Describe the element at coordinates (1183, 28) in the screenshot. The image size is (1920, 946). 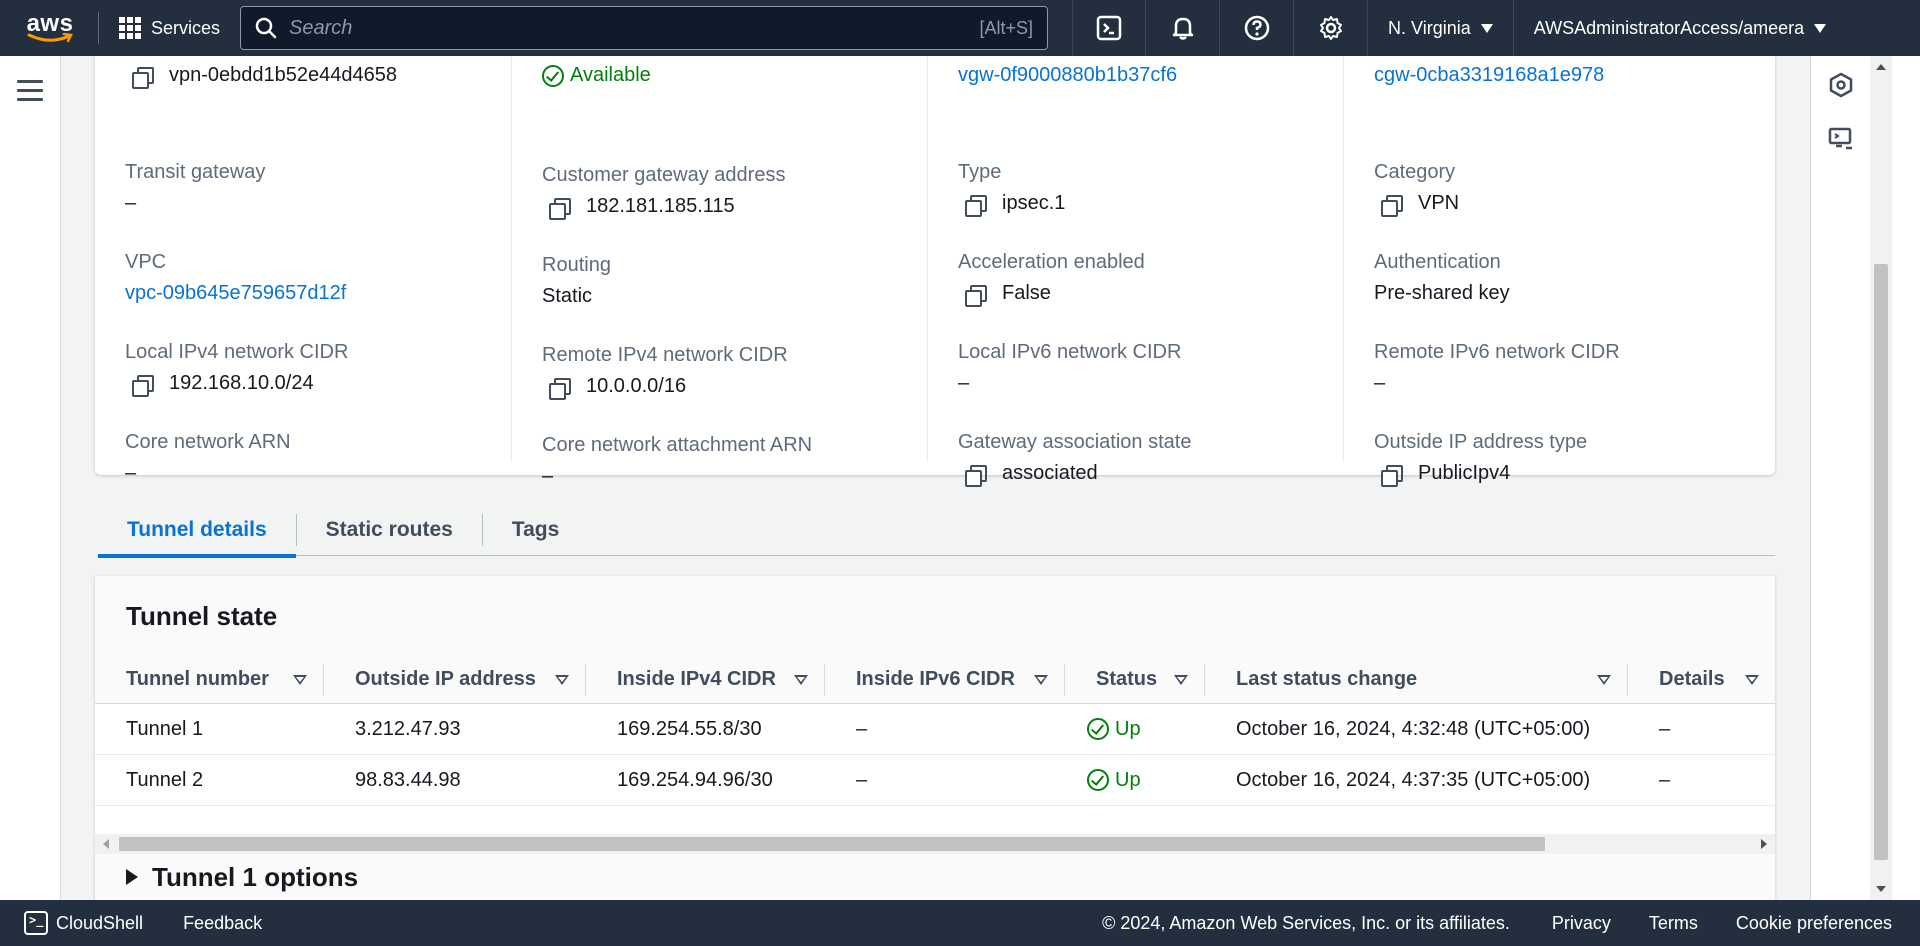
I see `notifications-button` at that location.